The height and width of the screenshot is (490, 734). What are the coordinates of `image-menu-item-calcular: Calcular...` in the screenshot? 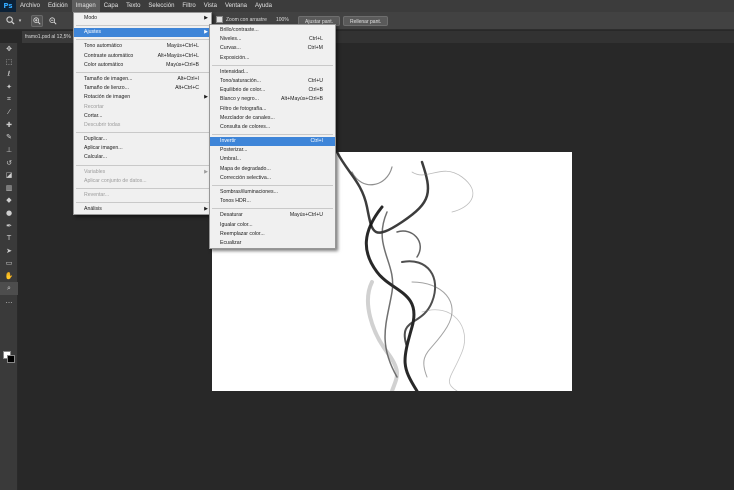 It's located at (142, 157).